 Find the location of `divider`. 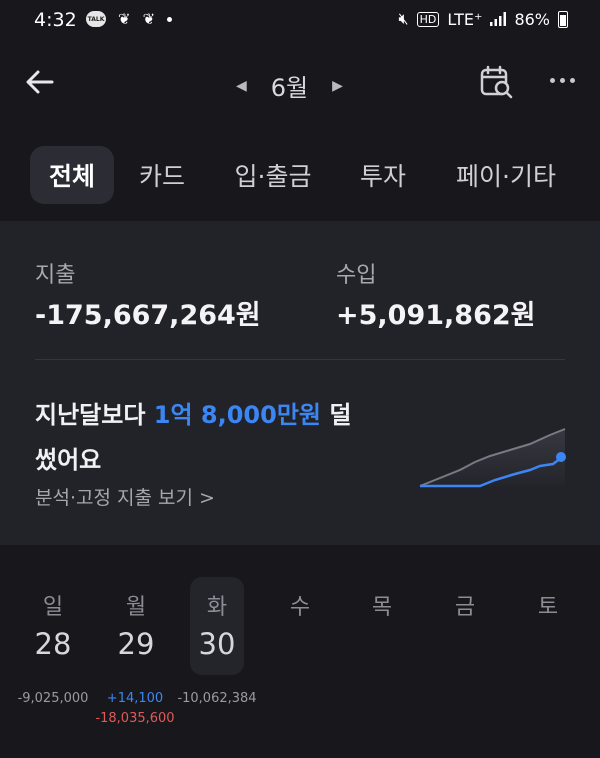

divider is located at coordinates (300, 359).